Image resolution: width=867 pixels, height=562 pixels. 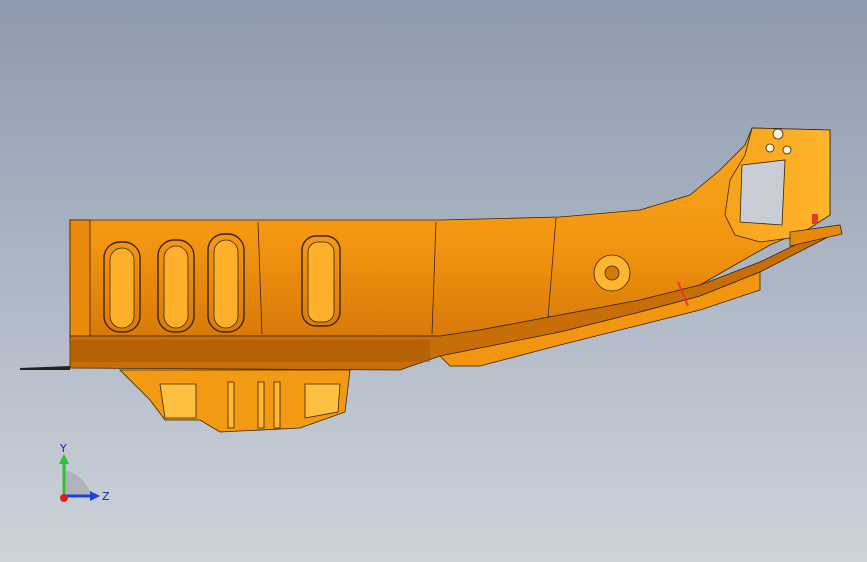 What do you see at coordinates (64, 498) in the screenshot?
I see `x-axis-dot-icon` at bounding box center [64, 498].